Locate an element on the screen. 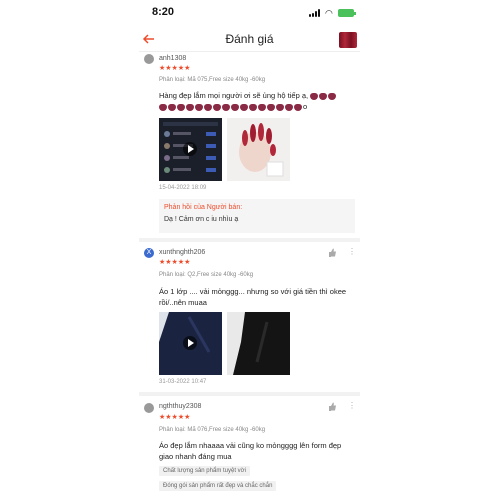  battery-icon is located at coordinates (347, 13).